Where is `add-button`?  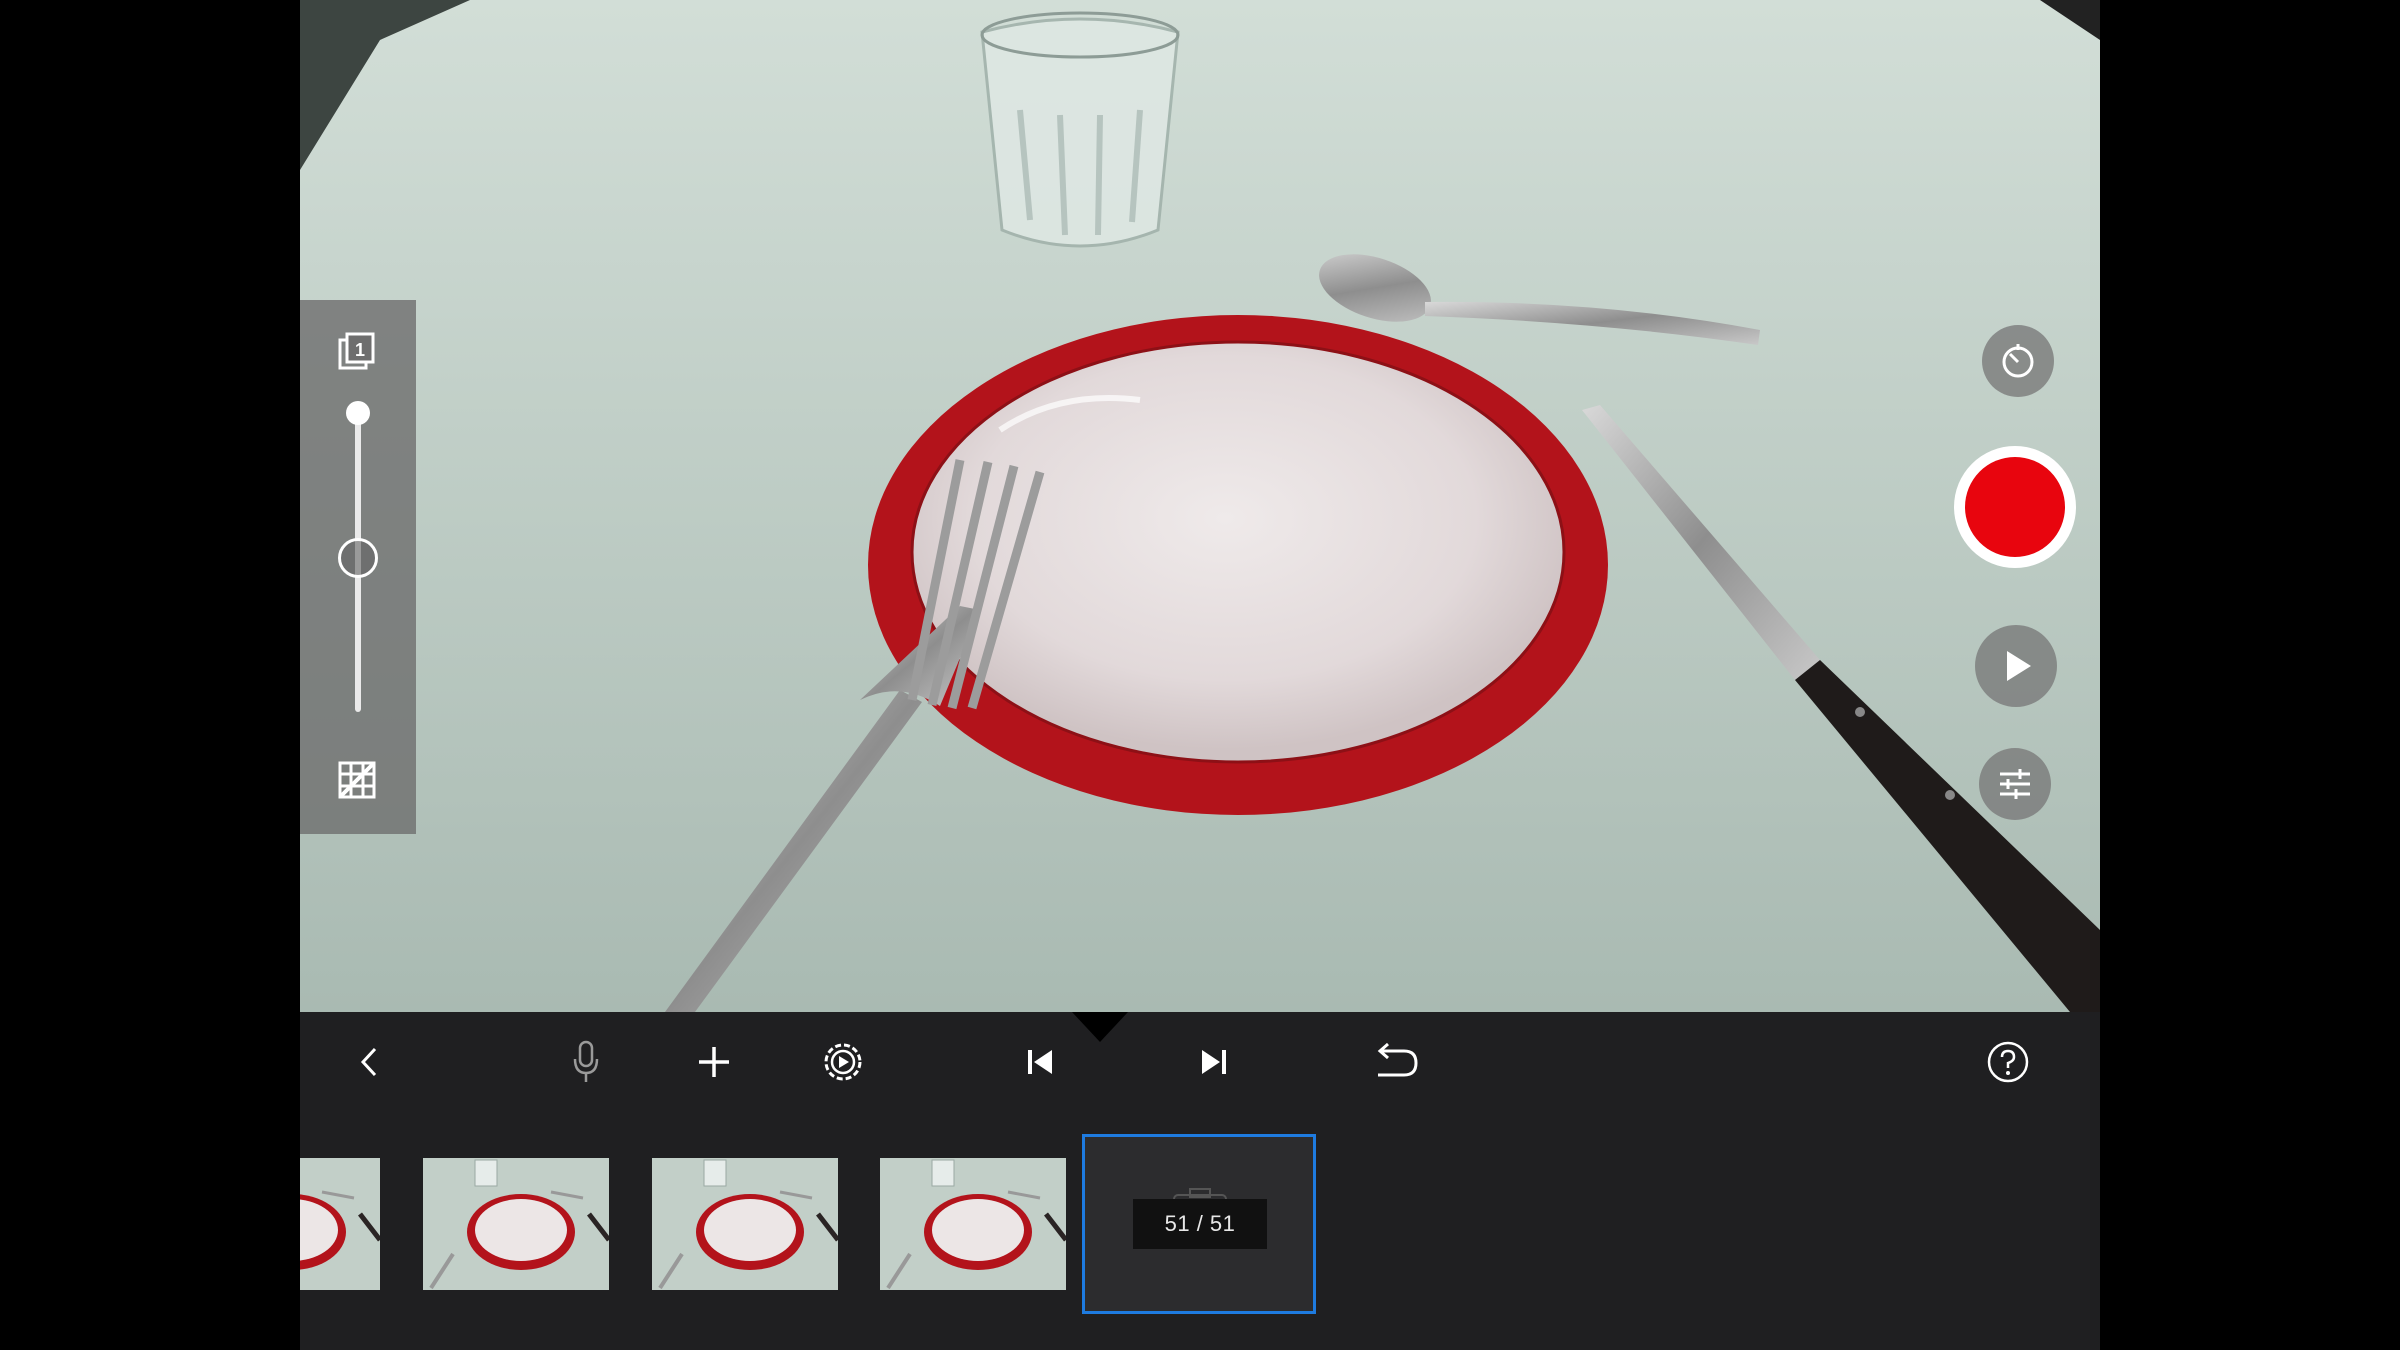
add-button is located at coordinates (714, 1062).